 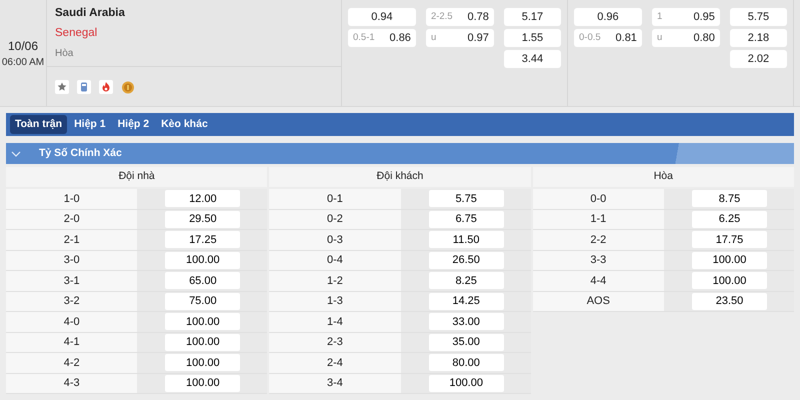 I want to click on odds-button: 8.75, so click(x=729, y=199).